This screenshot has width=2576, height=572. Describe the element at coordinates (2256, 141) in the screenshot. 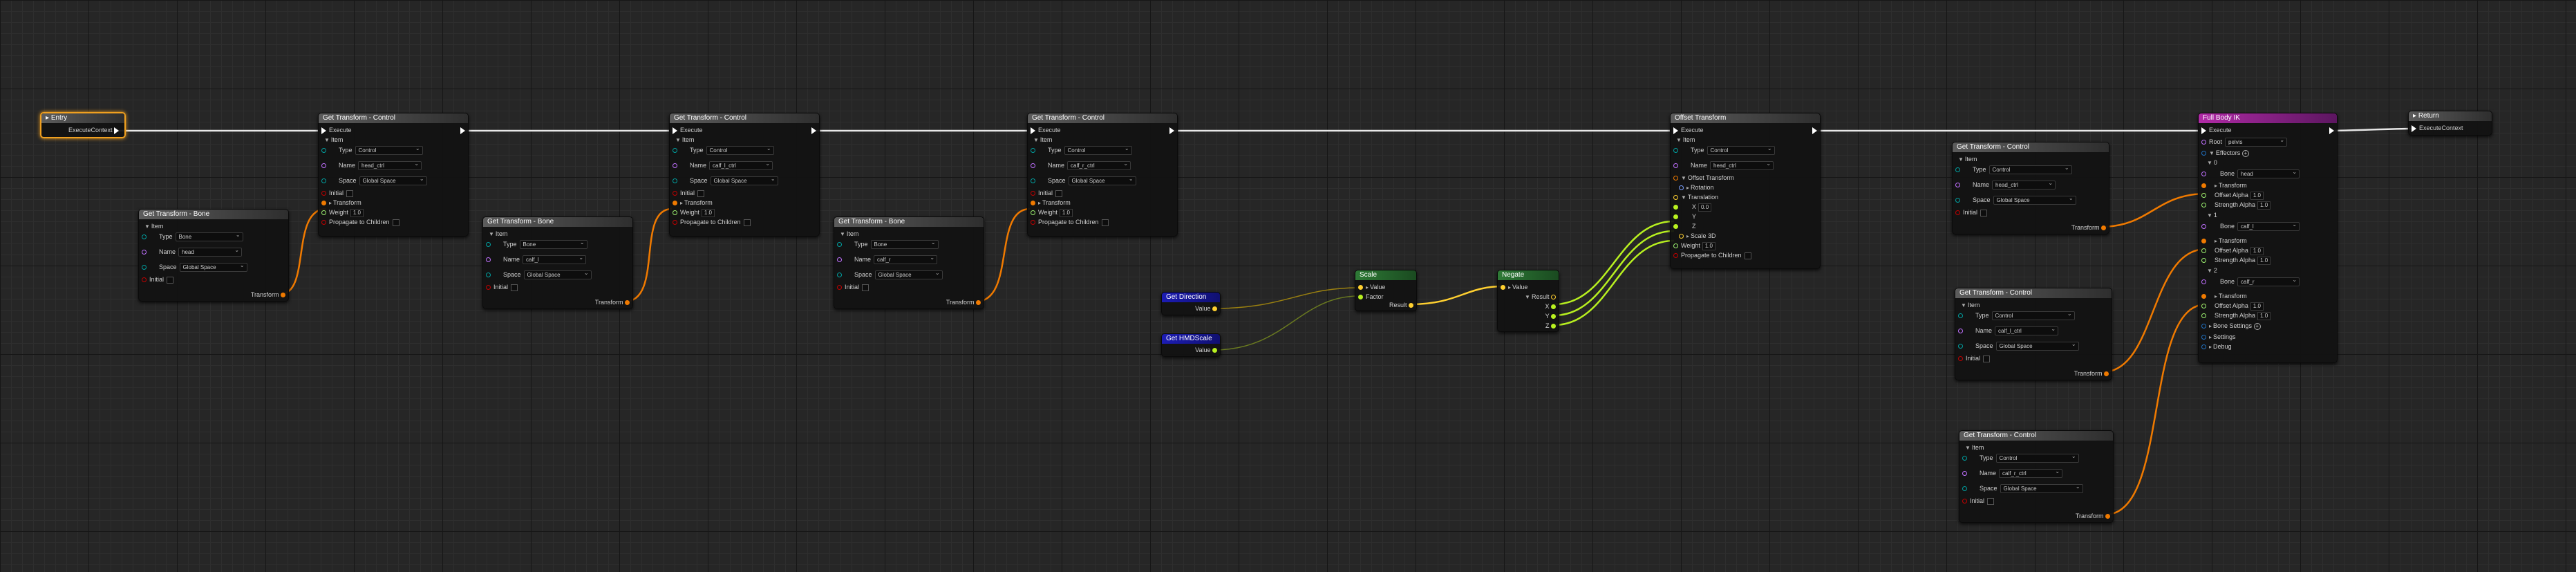

I see `root-dropdown: pelvis` at that location.